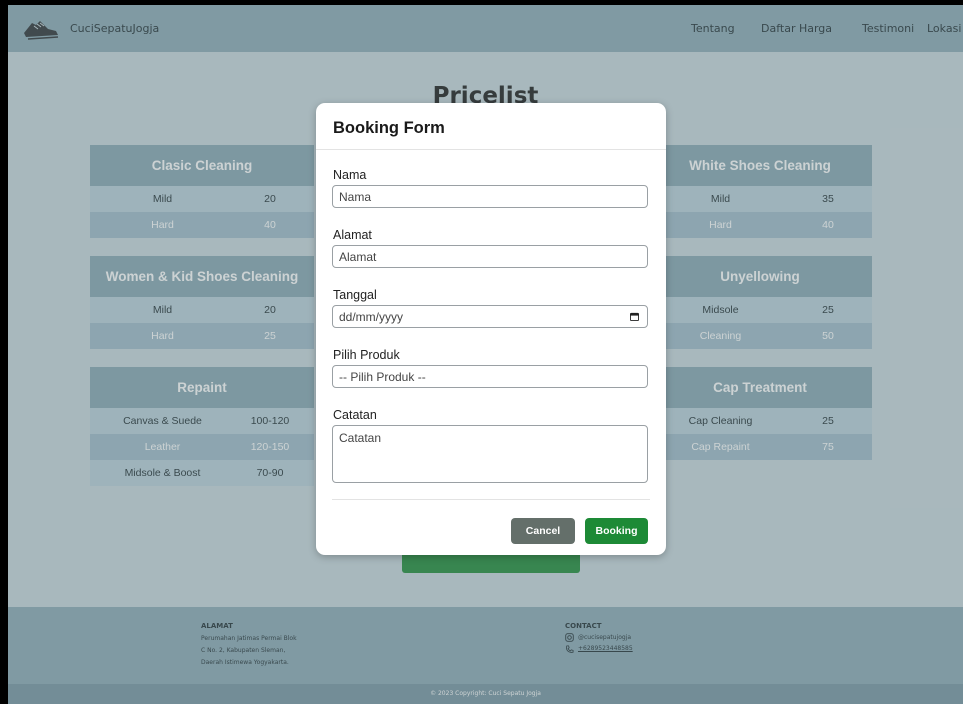 The height and width of the screenshot is (704, 963). I want to click on modal-footer-divider, so click(491, 499).